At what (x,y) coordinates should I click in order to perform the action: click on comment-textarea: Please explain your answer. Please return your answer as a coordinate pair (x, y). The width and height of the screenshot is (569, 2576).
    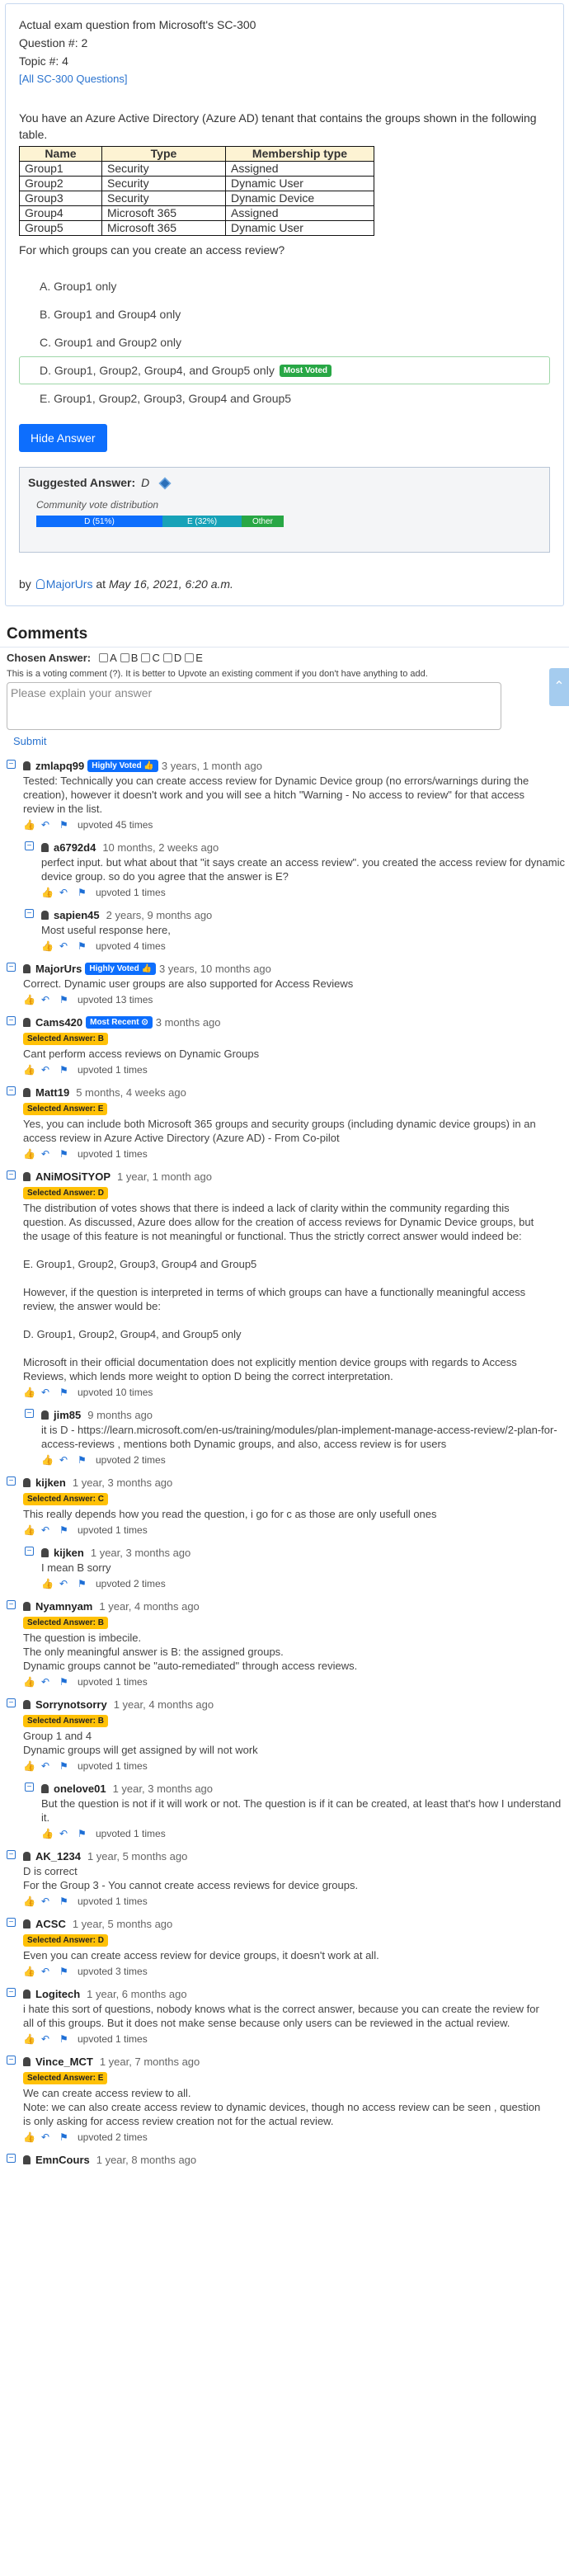
    Looking at the image, I should click on (254, 706).